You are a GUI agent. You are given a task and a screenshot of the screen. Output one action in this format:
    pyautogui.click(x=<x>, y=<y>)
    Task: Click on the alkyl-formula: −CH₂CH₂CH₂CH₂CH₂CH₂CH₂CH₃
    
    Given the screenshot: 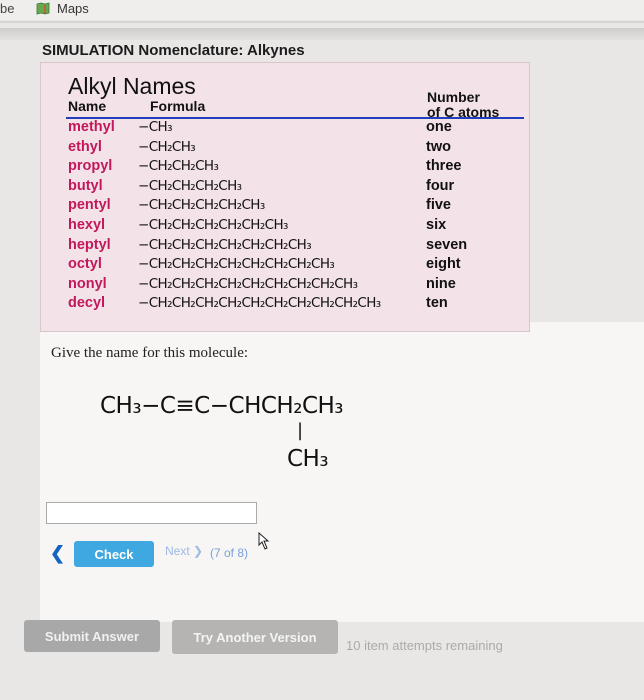 What is the action you would take?
    pyautogui.click(x=236, y=264)
    